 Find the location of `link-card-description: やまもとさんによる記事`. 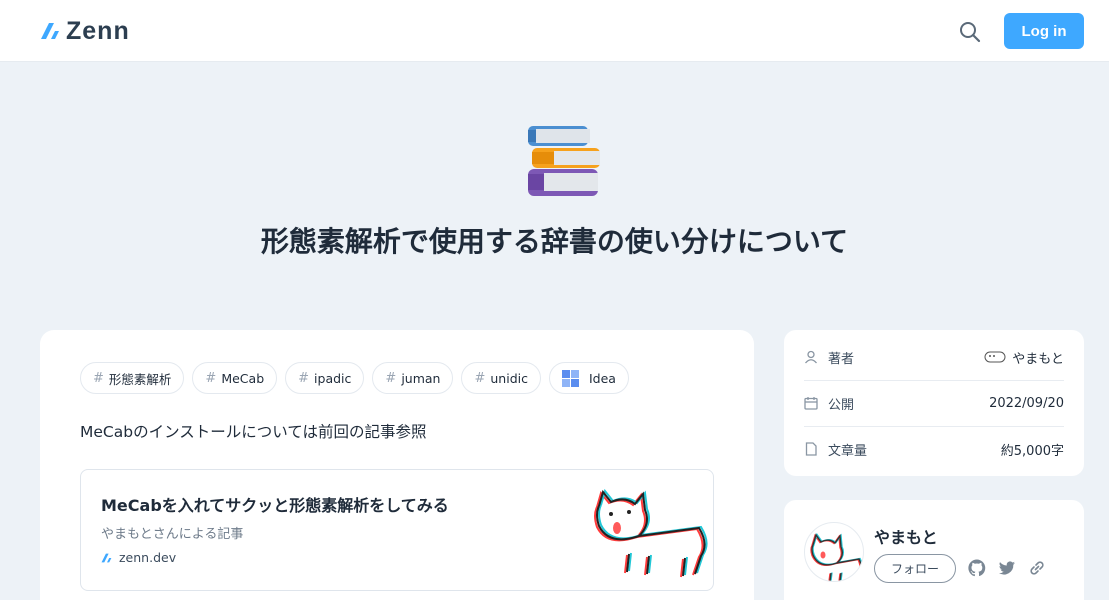

link-card-description: やまもとさんによる記事 is located at coordinates (172, 534).